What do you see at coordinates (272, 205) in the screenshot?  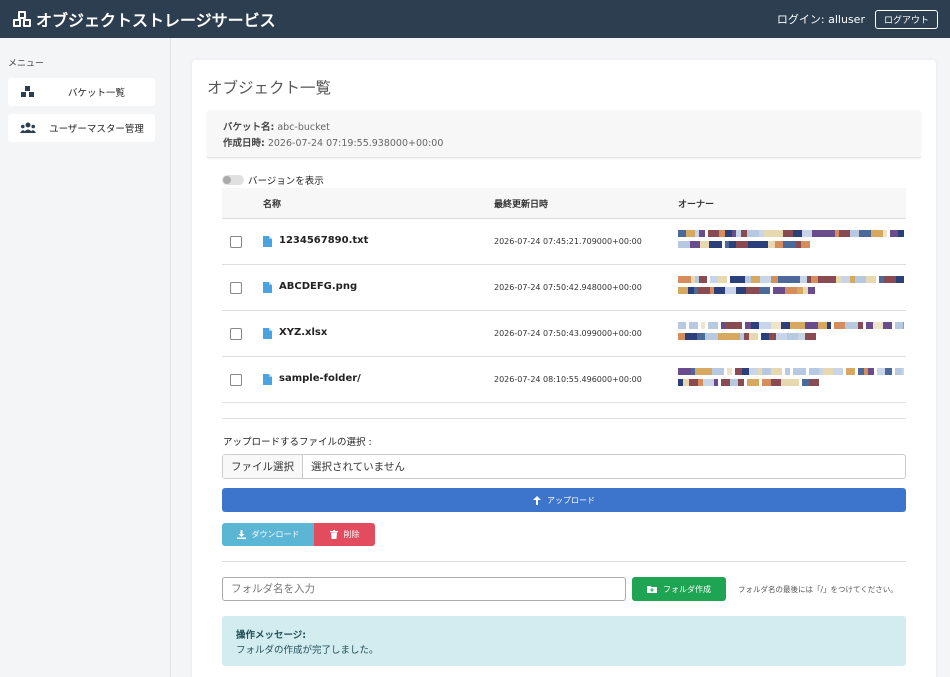 I see `column-header-name: 名称` at bounding box center [272, 205].